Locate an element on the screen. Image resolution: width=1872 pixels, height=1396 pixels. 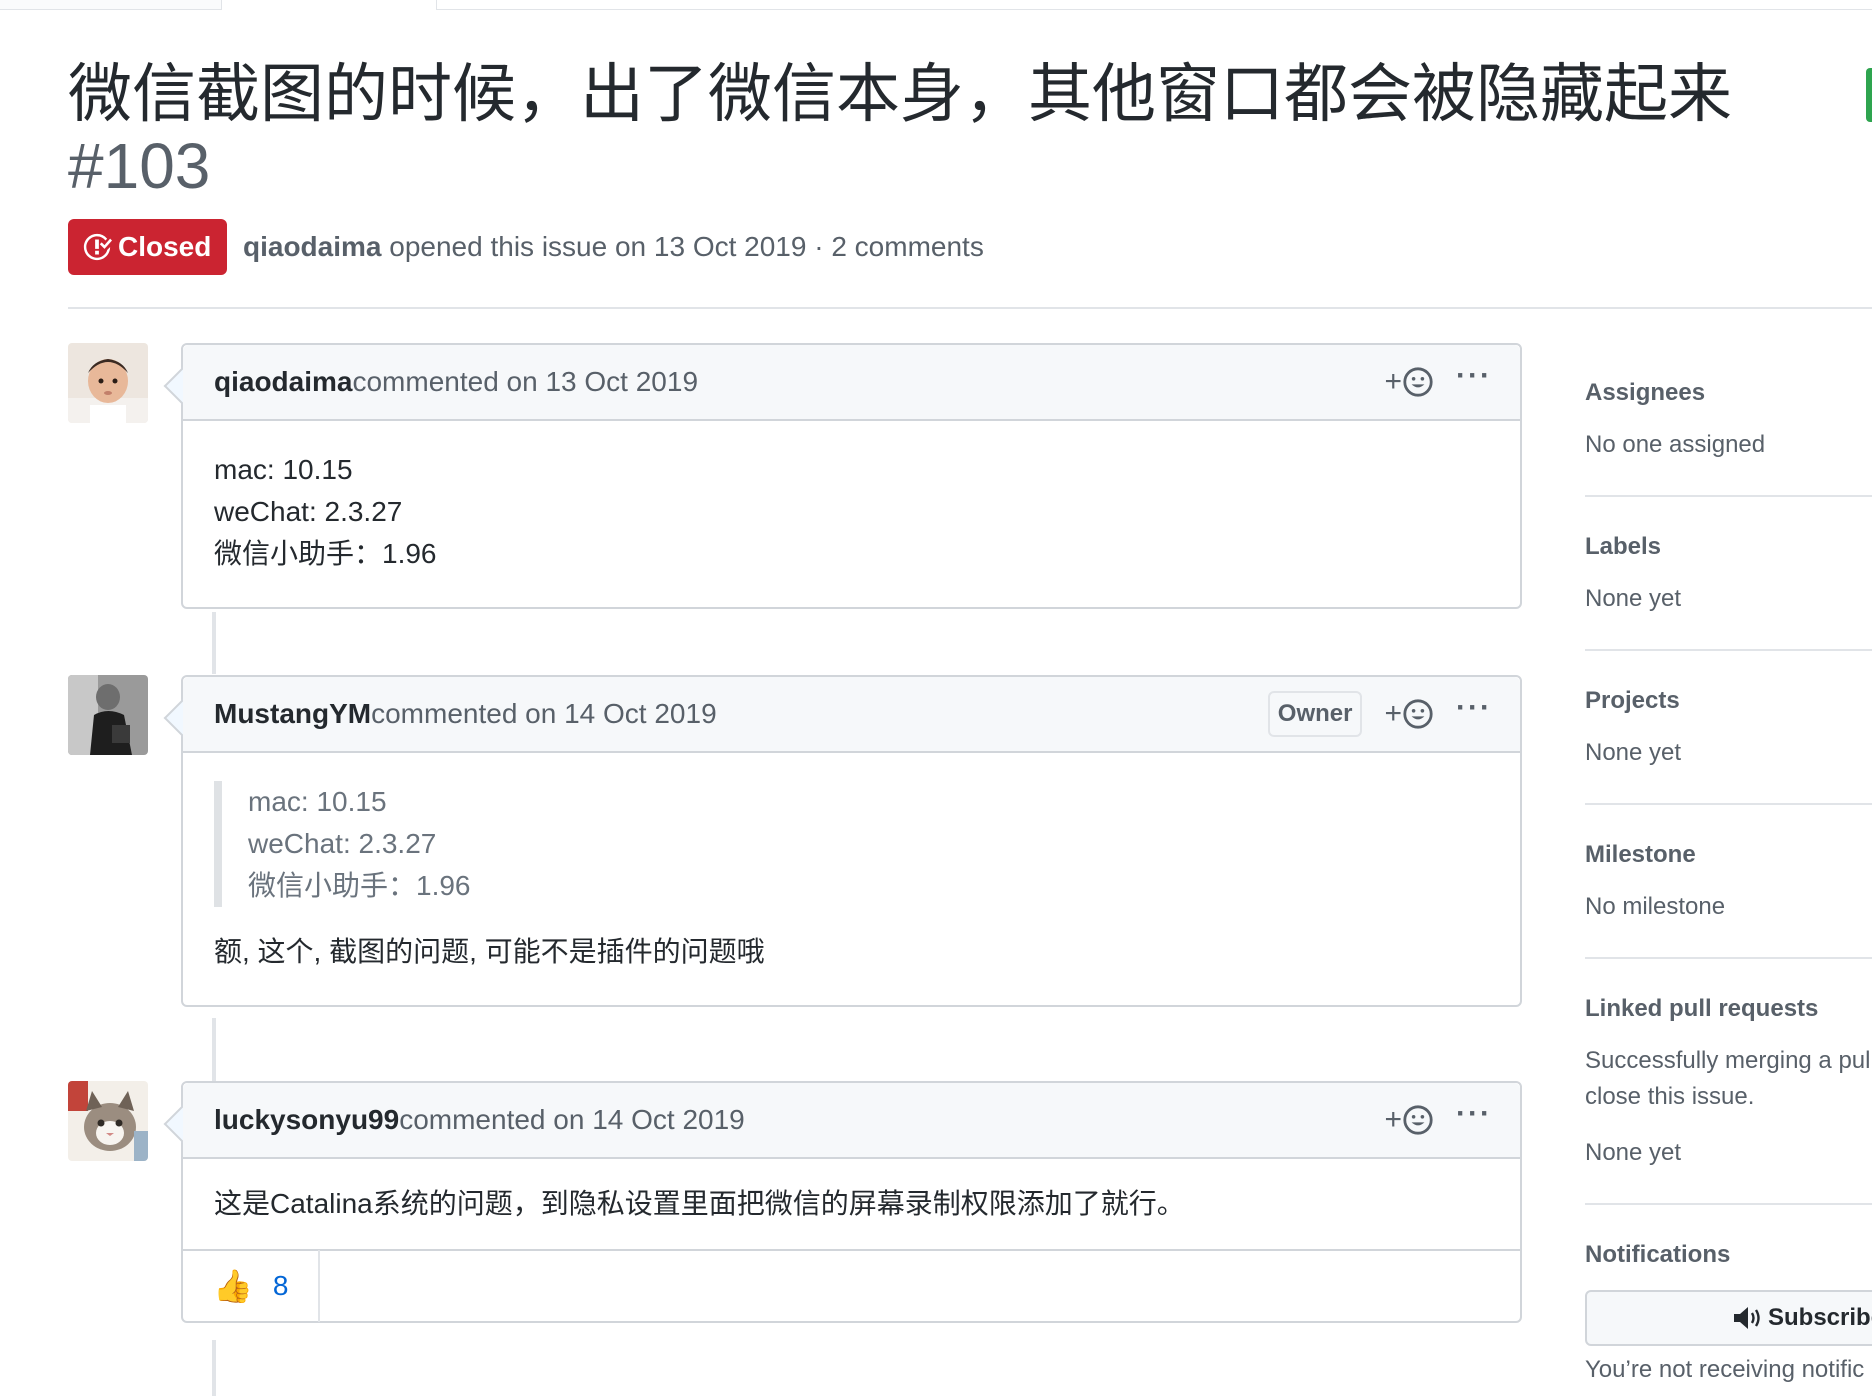
subscribe-button: Subscribe is located at coordinates (1728, 1318).